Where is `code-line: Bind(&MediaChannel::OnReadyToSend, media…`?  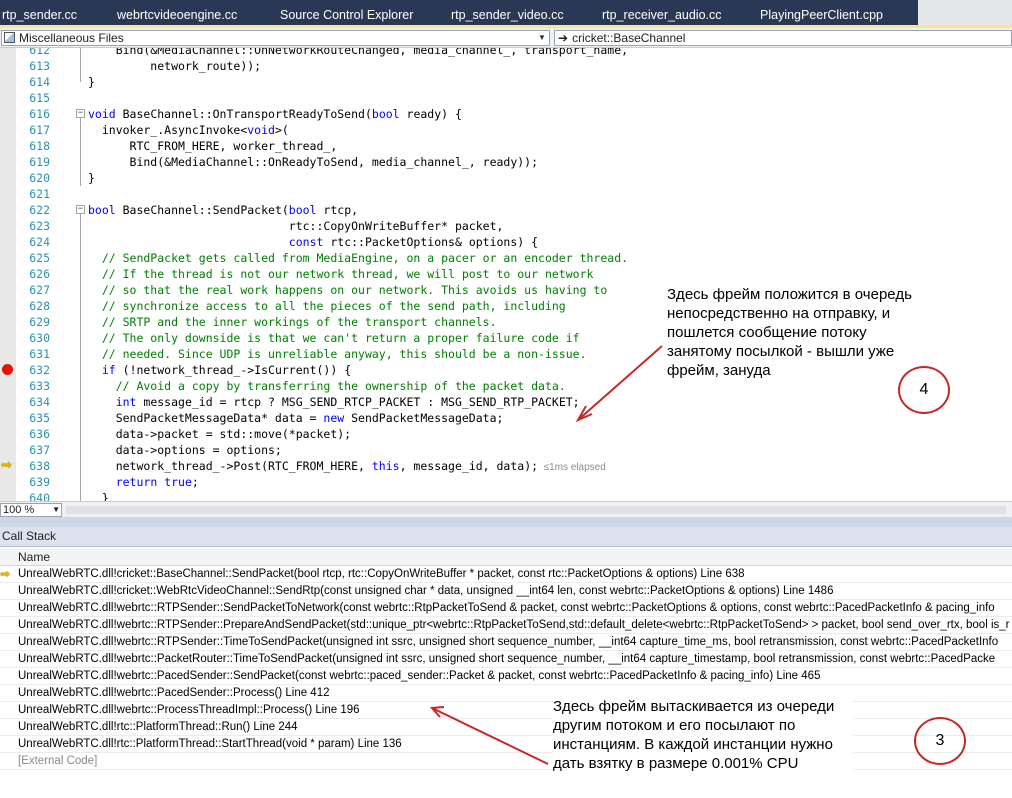
code-line: Bind(&MediaChannel::OnReadyToSend, media… is located at coordinates (313, 162).